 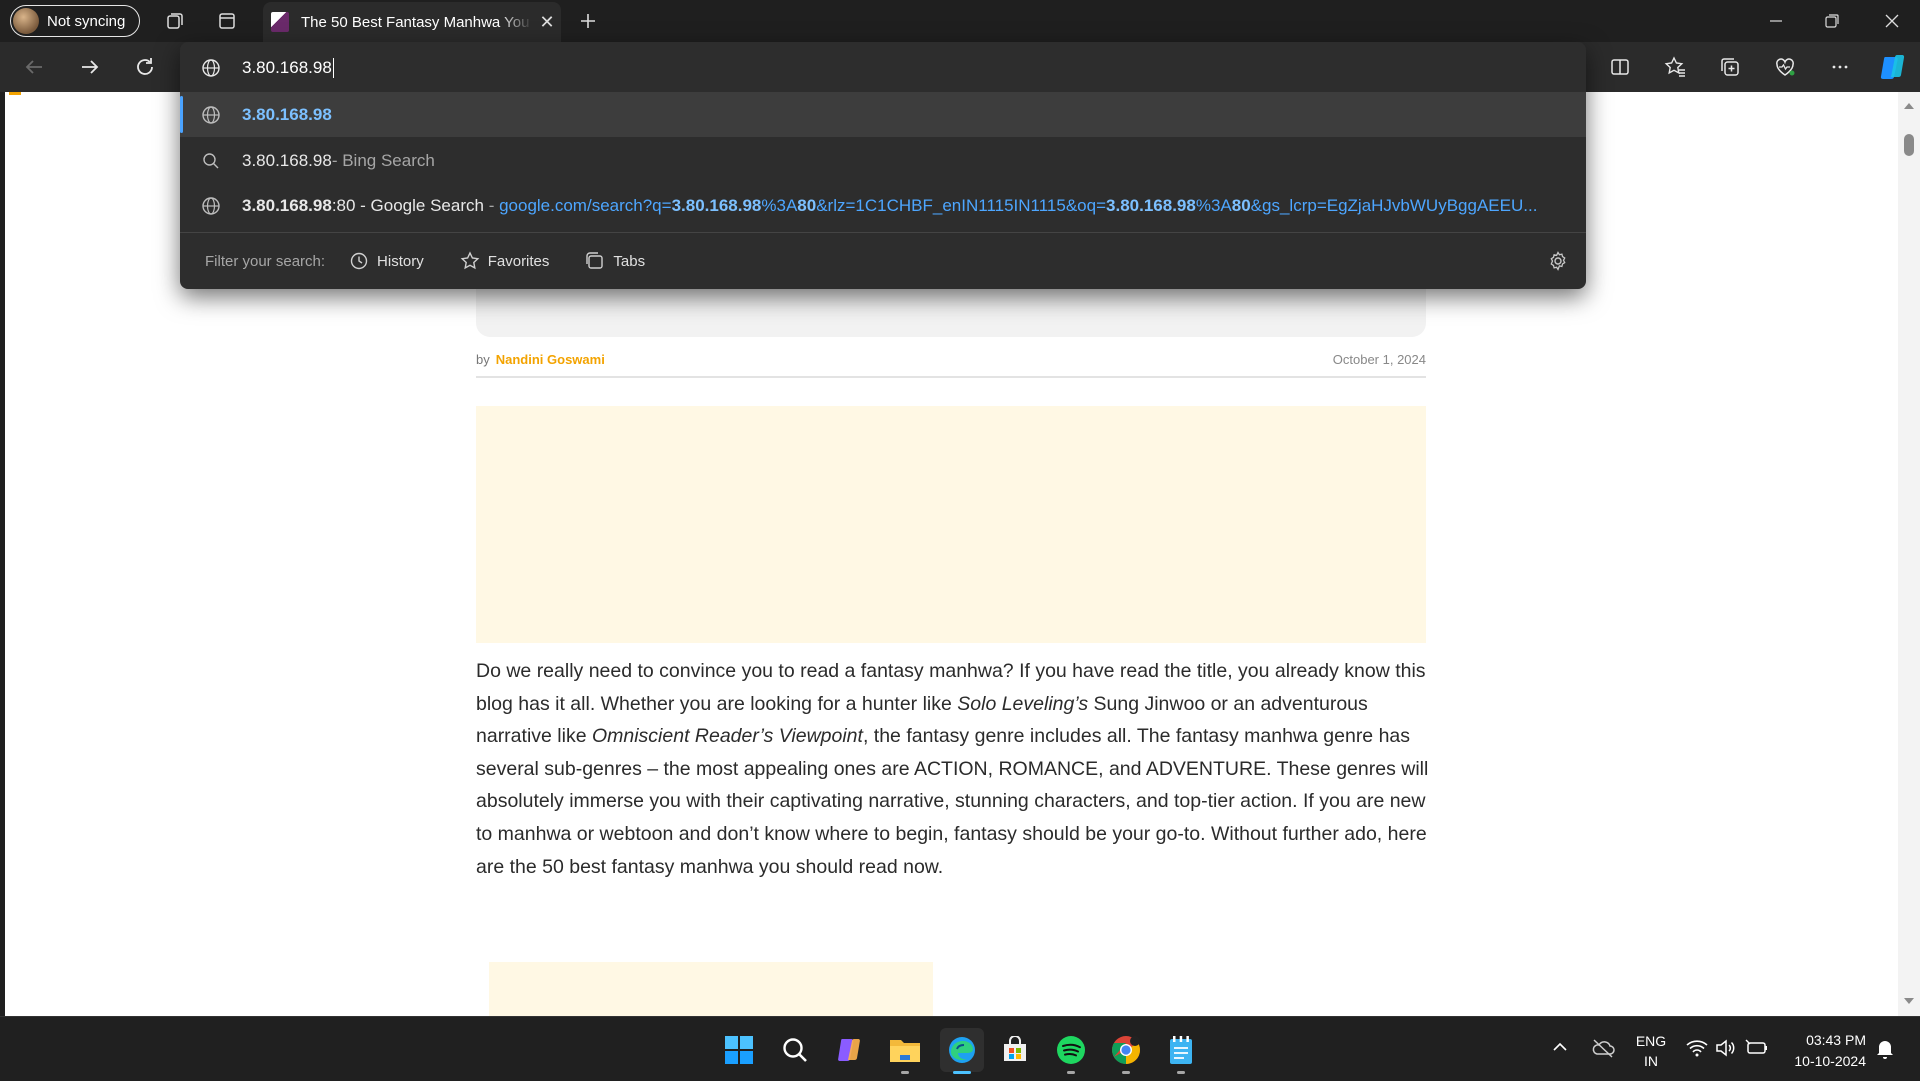 I want to click on suggestion-bold-text: 3.80.168.98, so click(x=287, y=205).